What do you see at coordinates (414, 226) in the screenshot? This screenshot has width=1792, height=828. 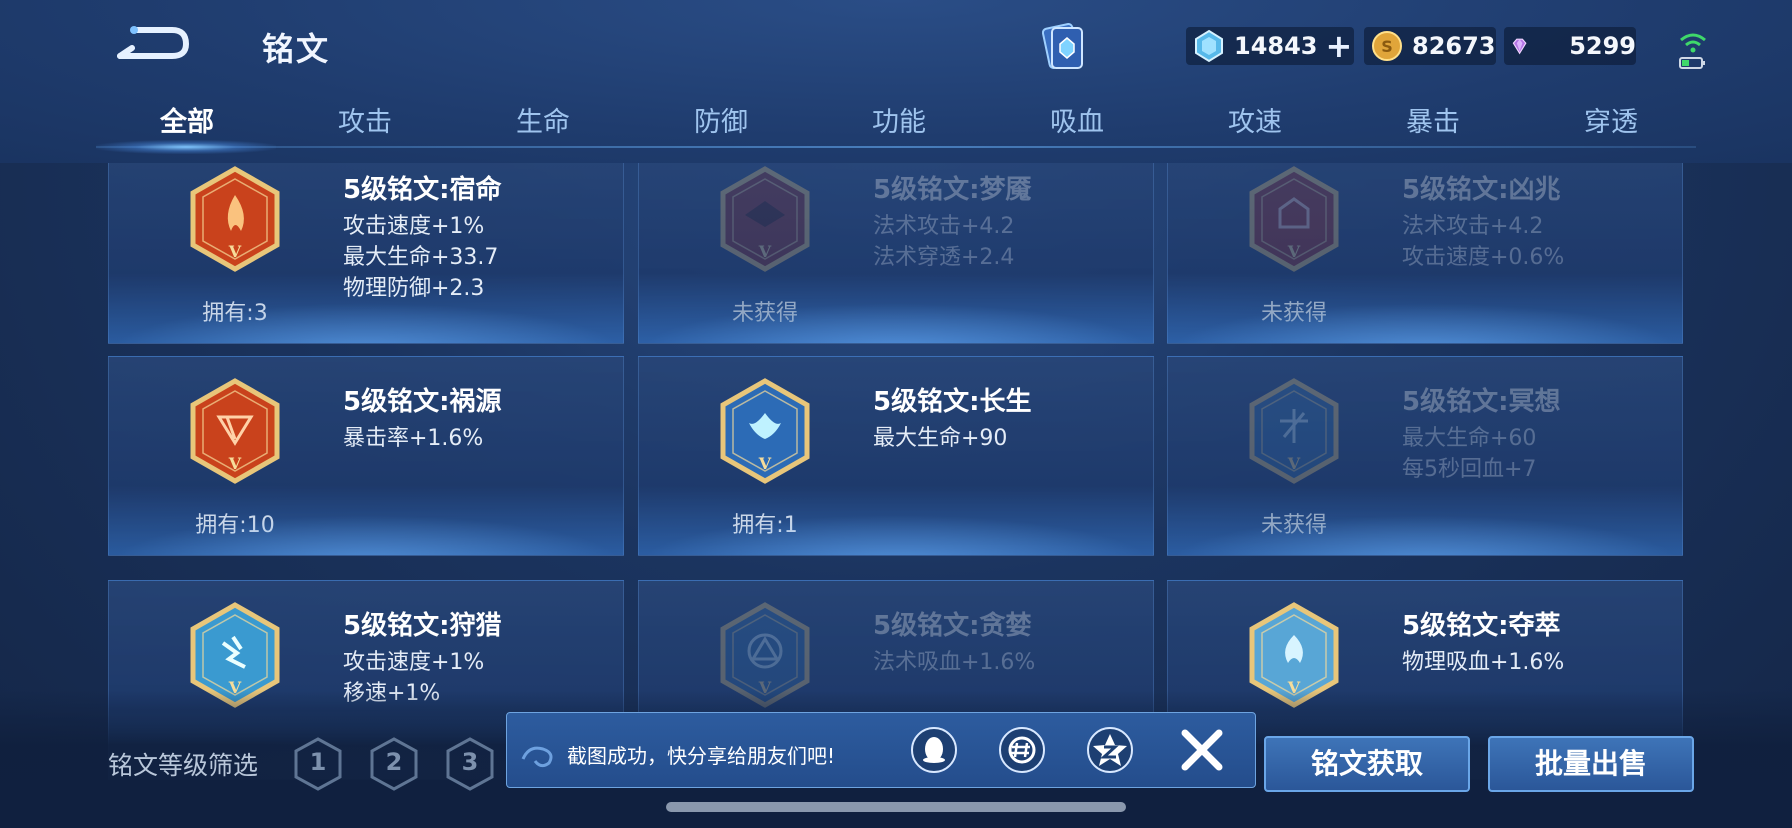 I see `rune-stat: 攻击速度+1%` at bounding box center [414, 226].